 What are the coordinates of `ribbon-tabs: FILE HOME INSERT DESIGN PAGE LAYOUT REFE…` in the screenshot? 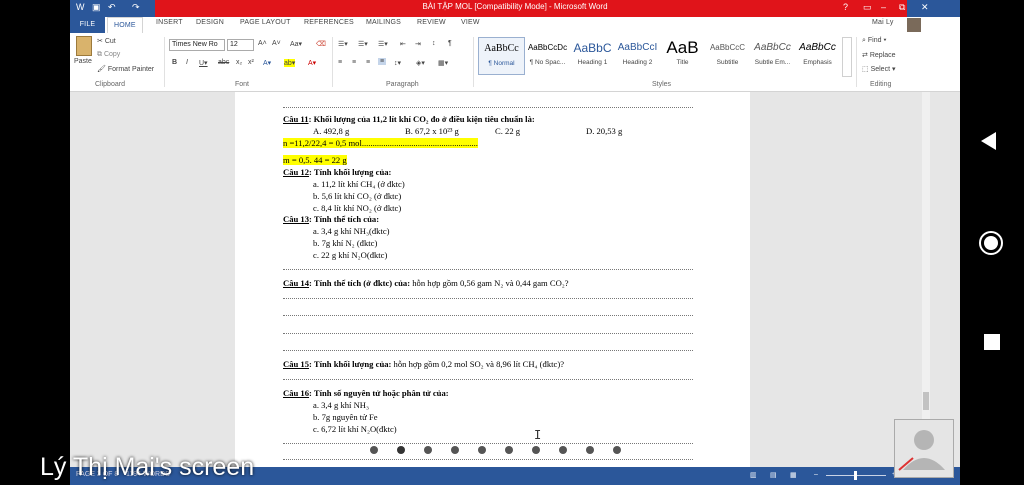 It's located at (515, 25).